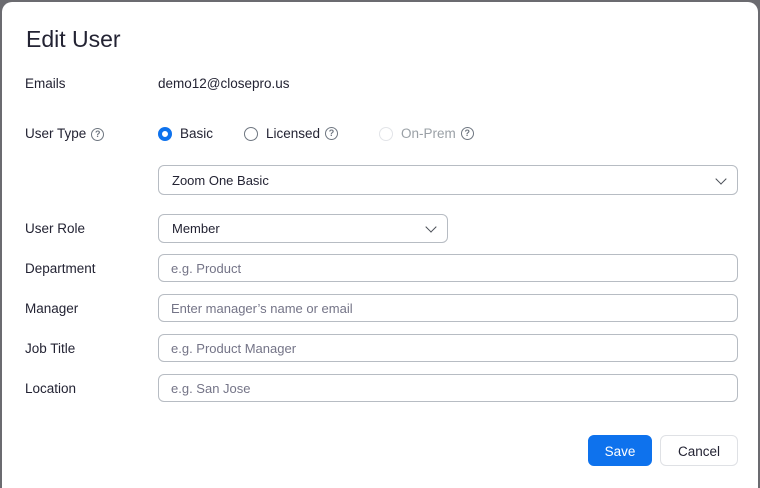  I want to click on user-type-onprem-radio: On-Prem ?, so click(426, 133).